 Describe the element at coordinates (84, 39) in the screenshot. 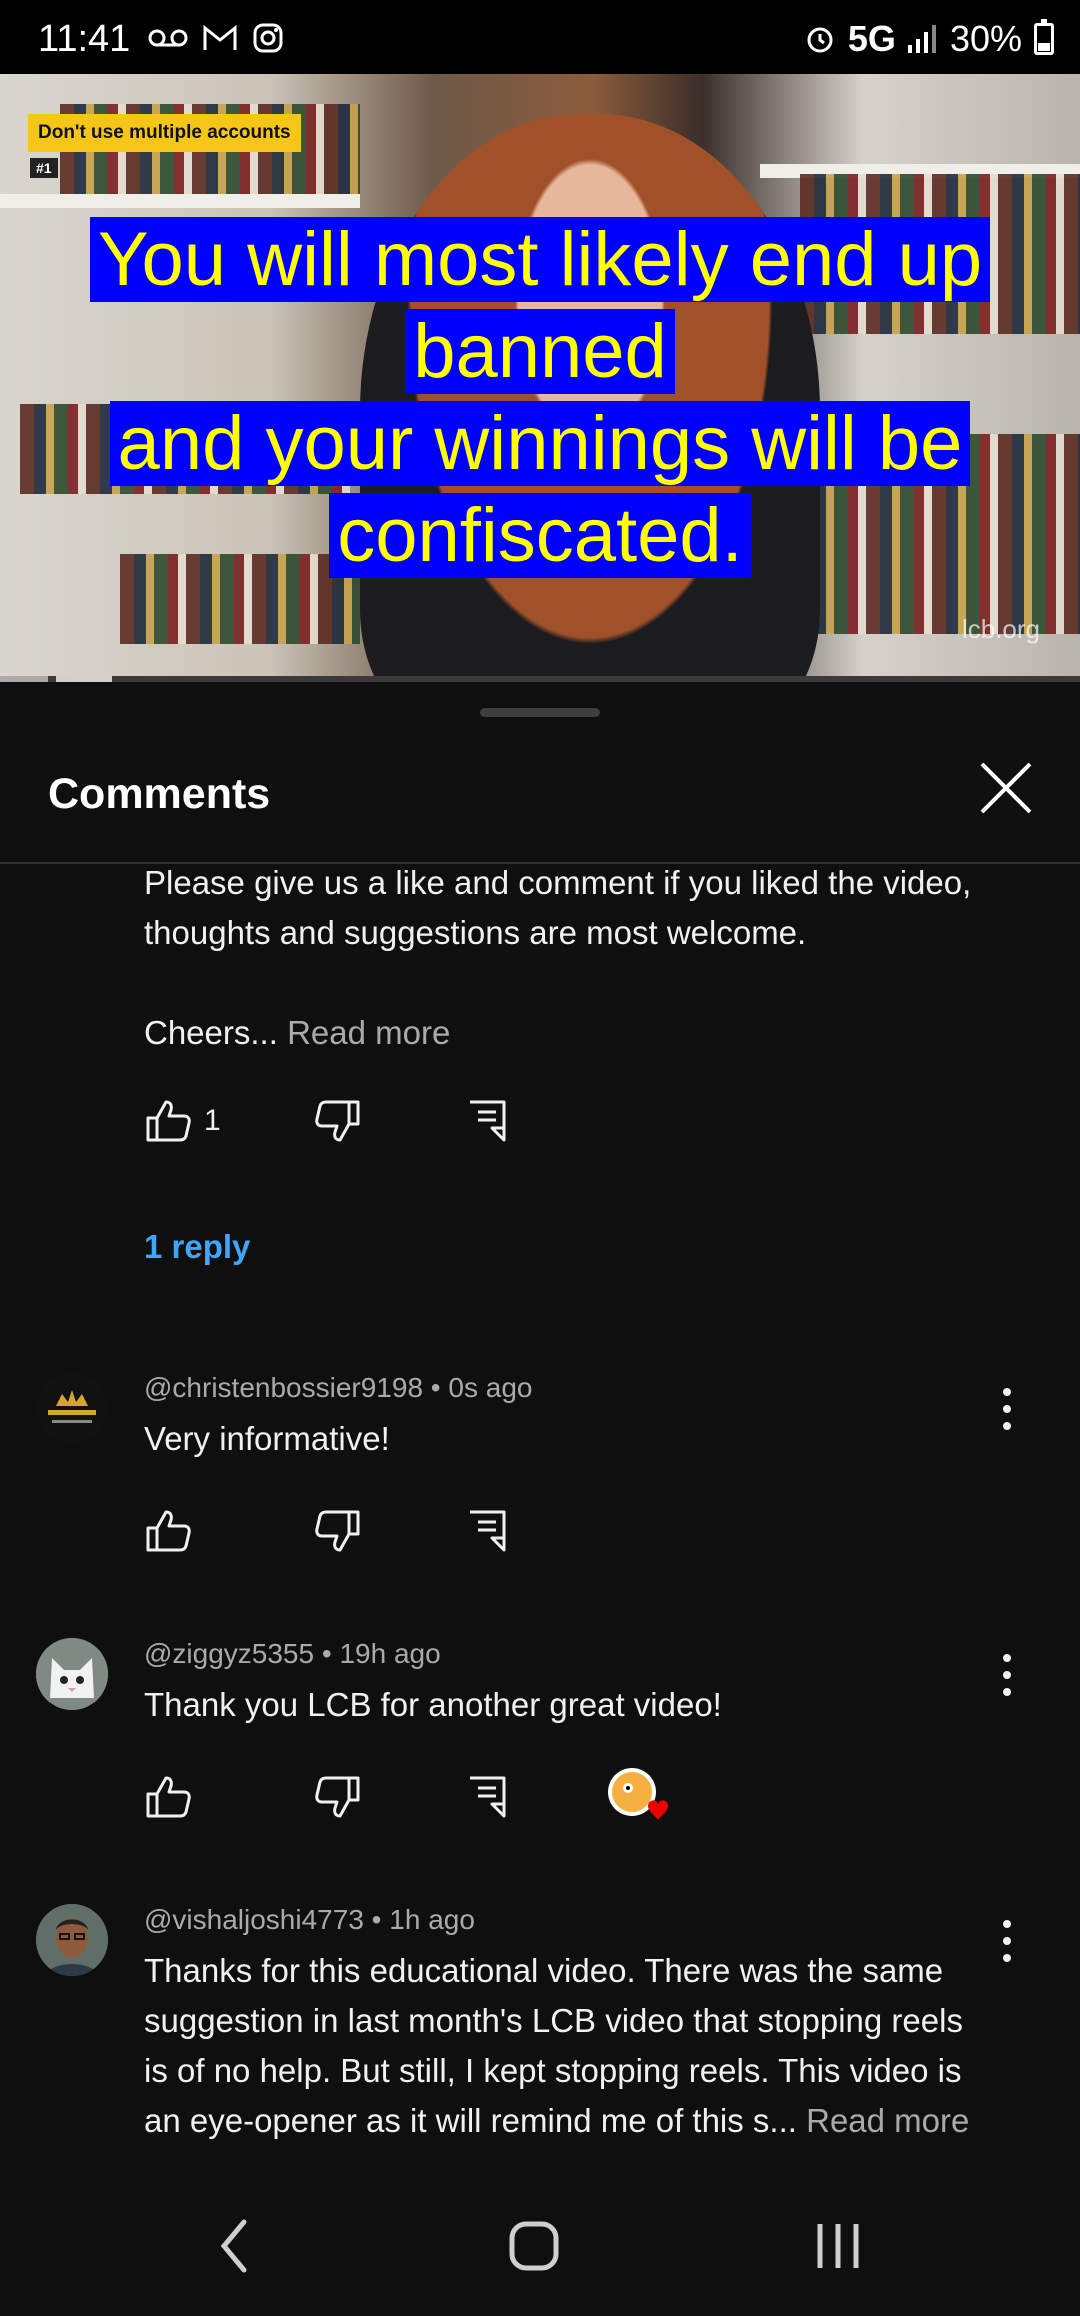

I see `status-time: 11:41` at that location.